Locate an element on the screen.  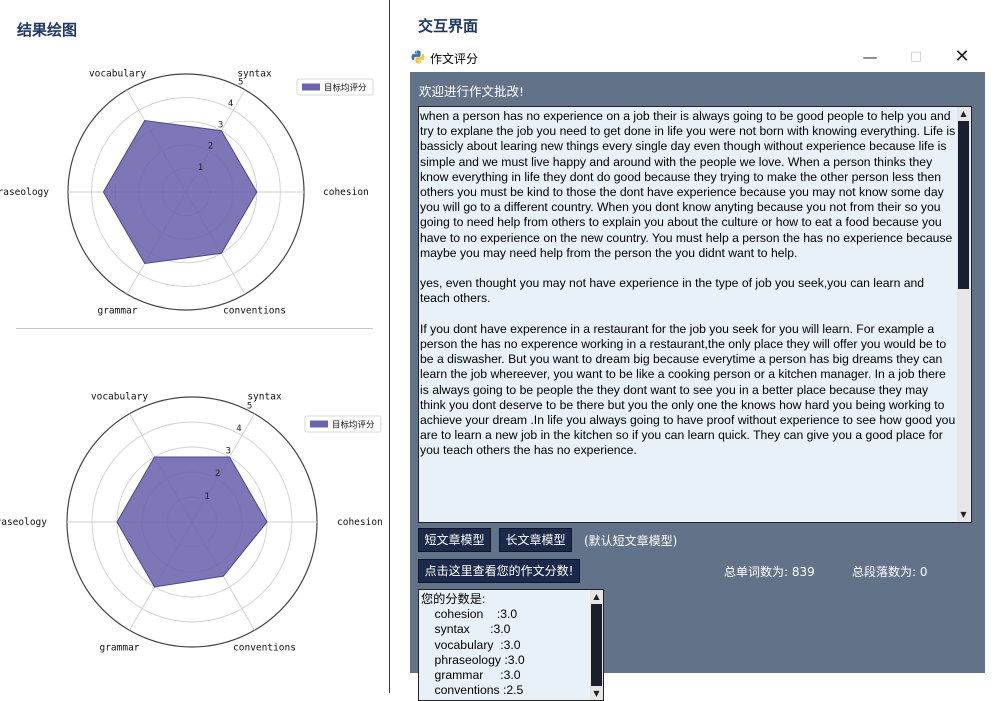
short-model-button: 短文章模型 is located at coordinates (454, 540).